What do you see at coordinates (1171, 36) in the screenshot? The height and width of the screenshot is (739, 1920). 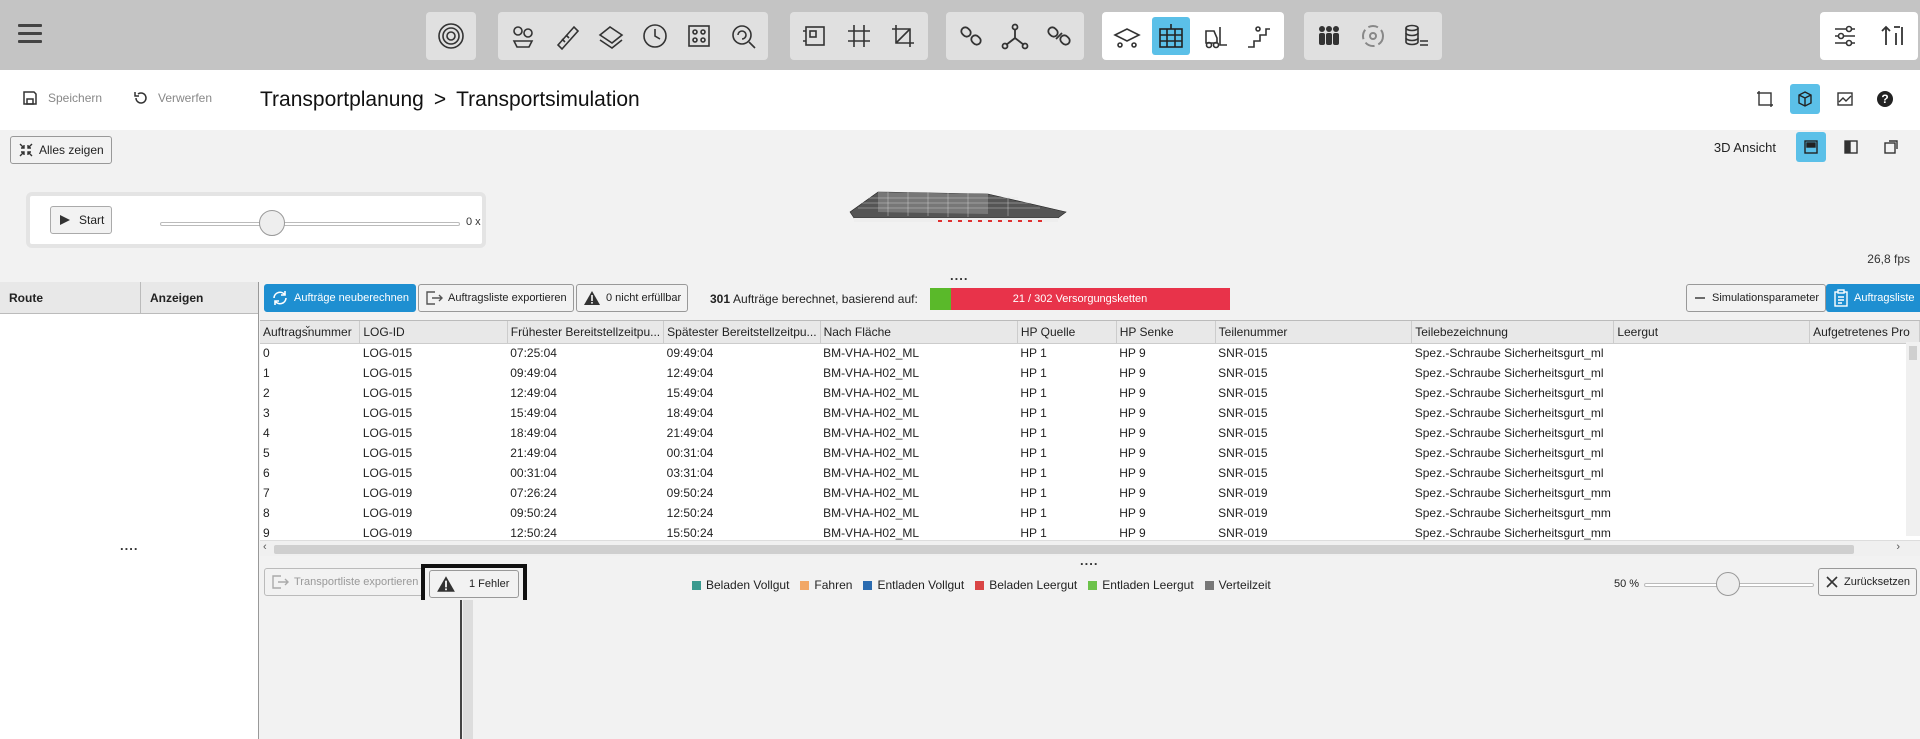 I see `table-grid-icon` at bounding box center [1171, 36].